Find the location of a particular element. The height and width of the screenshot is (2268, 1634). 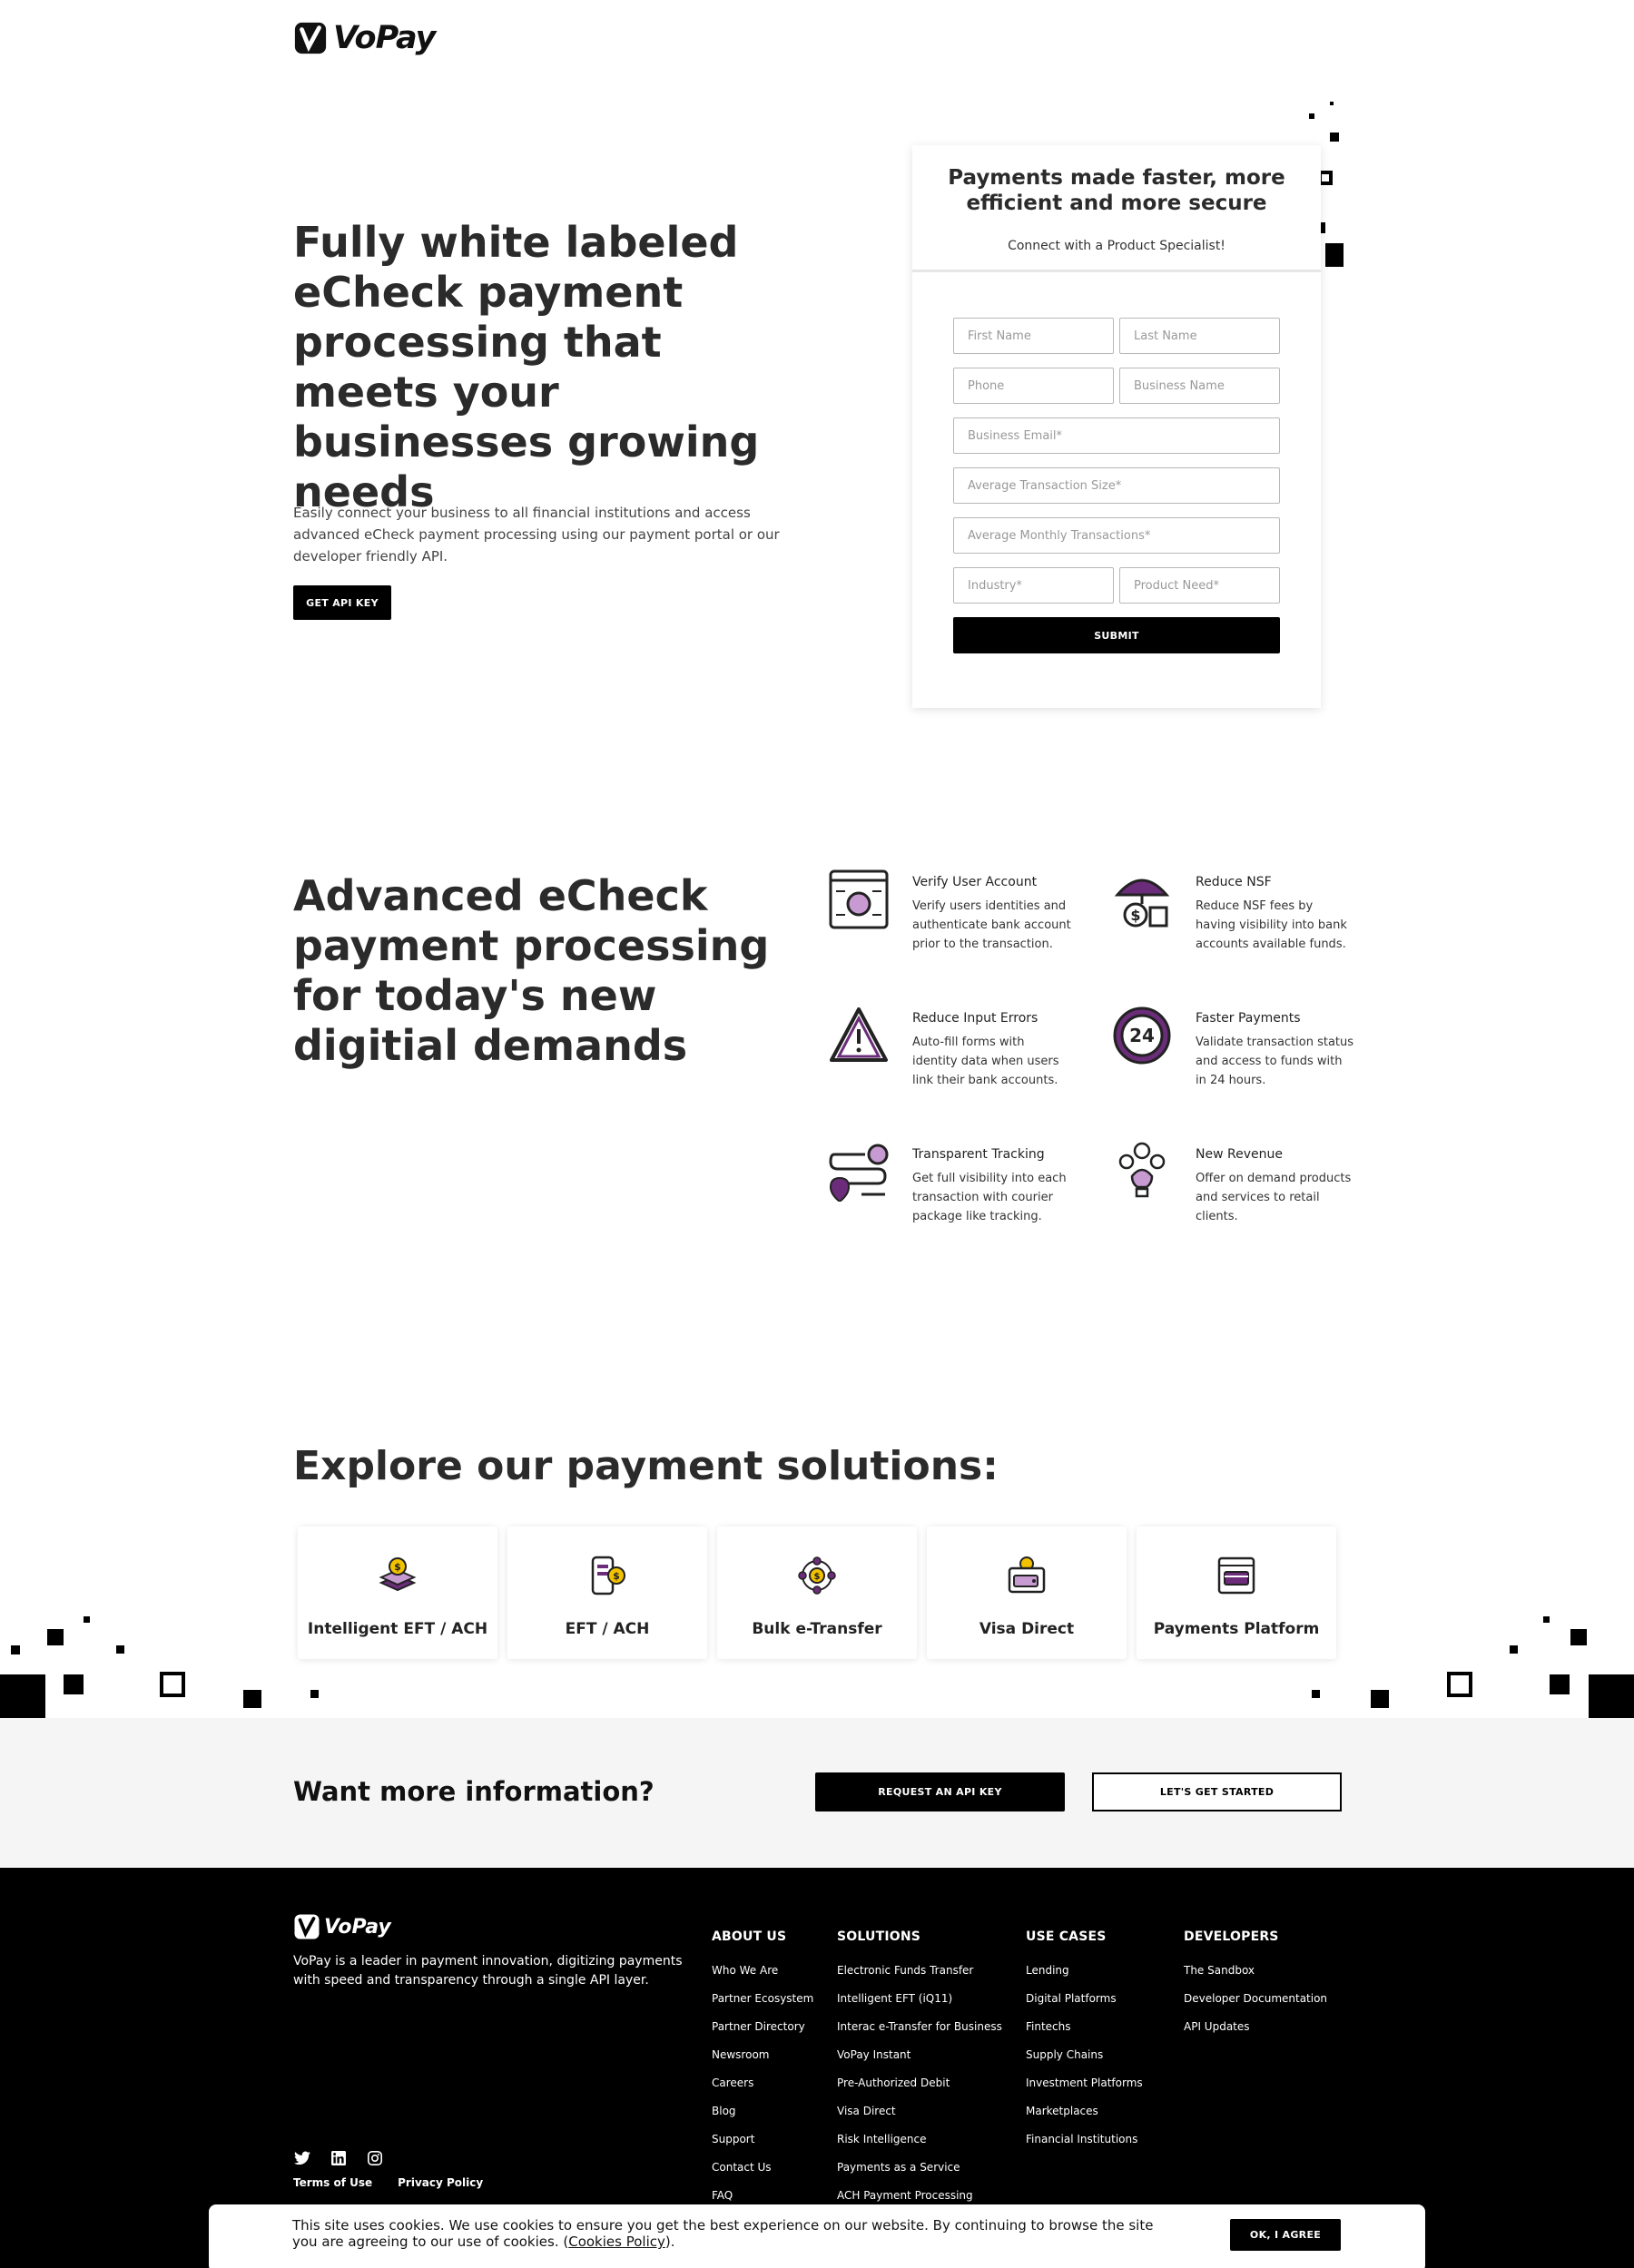

feature-name: Reduce Input Errors is located at coordinates (975, 1018).